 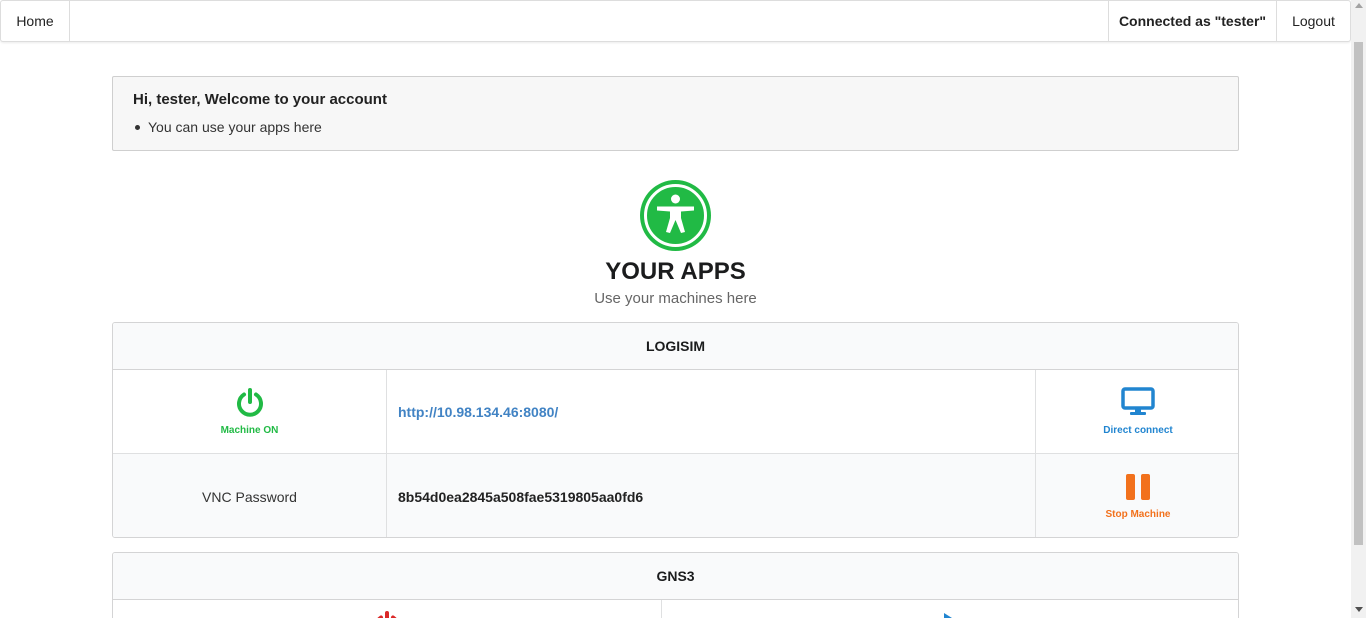 What do you see at coordinates (478, 412) in the screenshot?
I see `machine-url-link: http://10.98.134.46:8080/` at bounding box center [478, 412].